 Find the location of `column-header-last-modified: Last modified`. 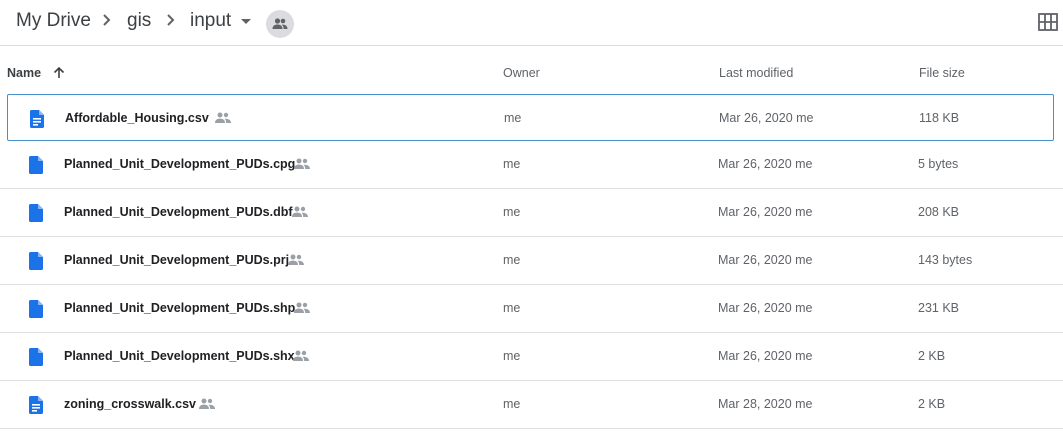

column-header-last-modified: Last modified is located at coordinates (756, 73).